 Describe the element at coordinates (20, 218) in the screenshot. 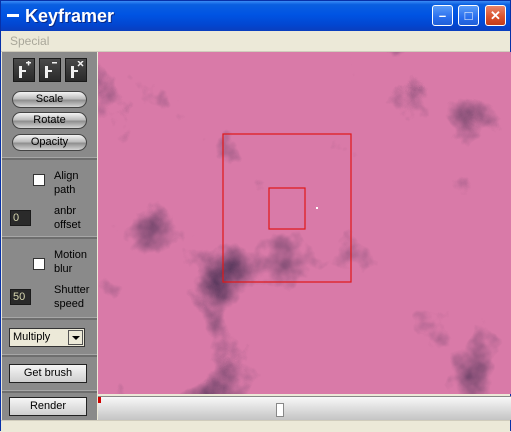

I see `offset-field: 0` at that location.